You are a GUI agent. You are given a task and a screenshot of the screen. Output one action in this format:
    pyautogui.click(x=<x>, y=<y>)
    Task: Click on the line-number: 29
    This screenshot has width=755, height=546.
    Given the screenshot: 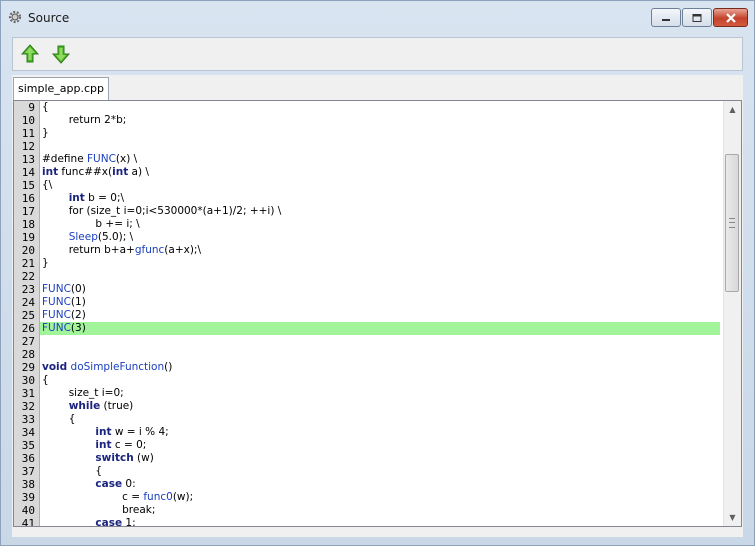 What is the action you would take?
    pyautogui.click(x=28, y=367)
    